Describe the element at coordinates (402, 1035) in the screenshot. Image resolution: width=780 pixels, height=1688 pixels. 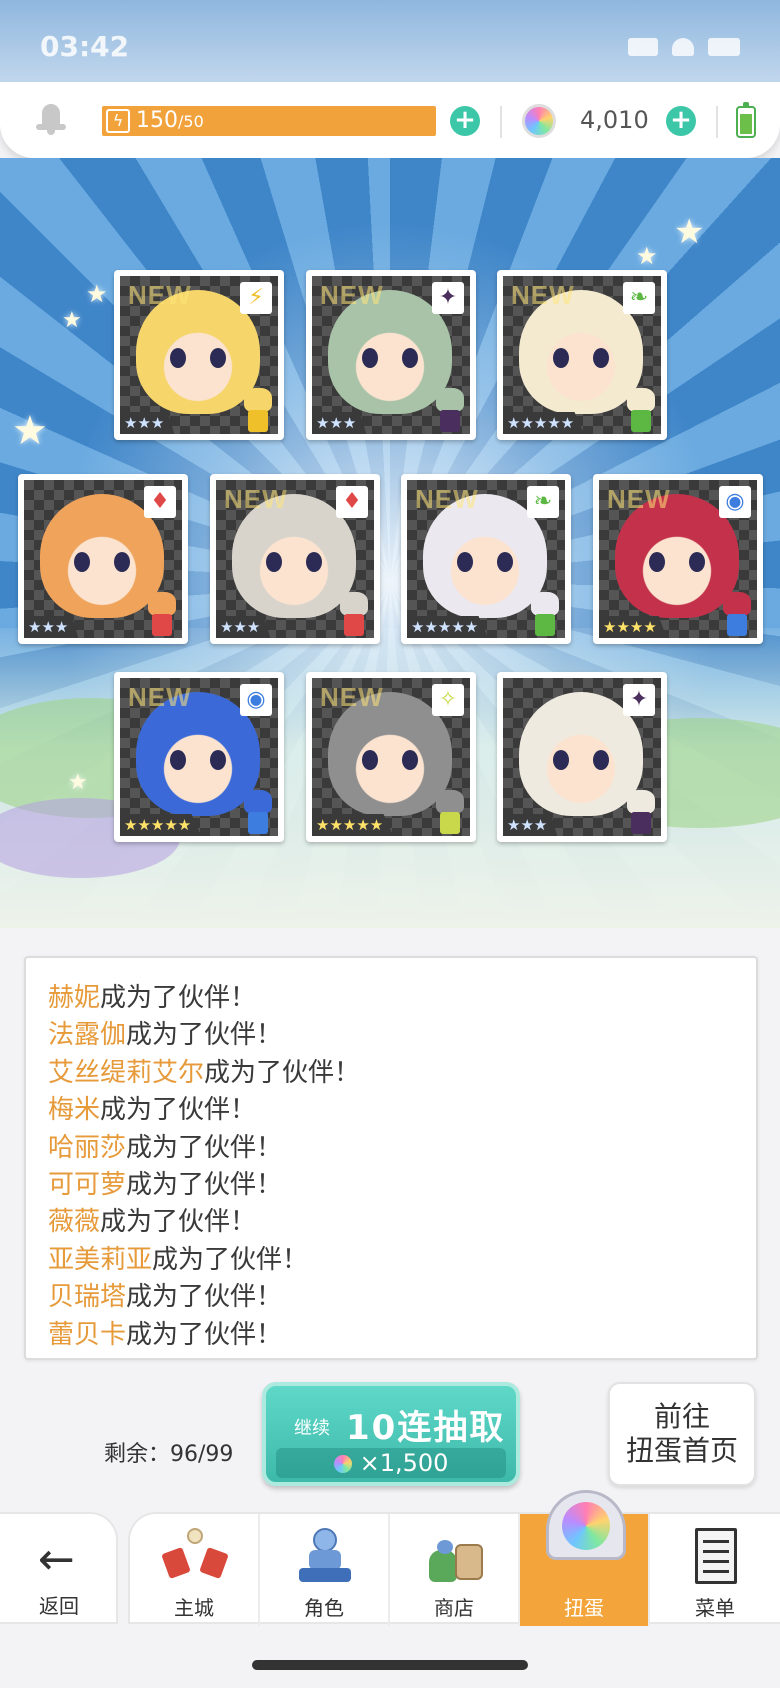
I see `log-line: 法露伽成为了伙伴！` at that location.